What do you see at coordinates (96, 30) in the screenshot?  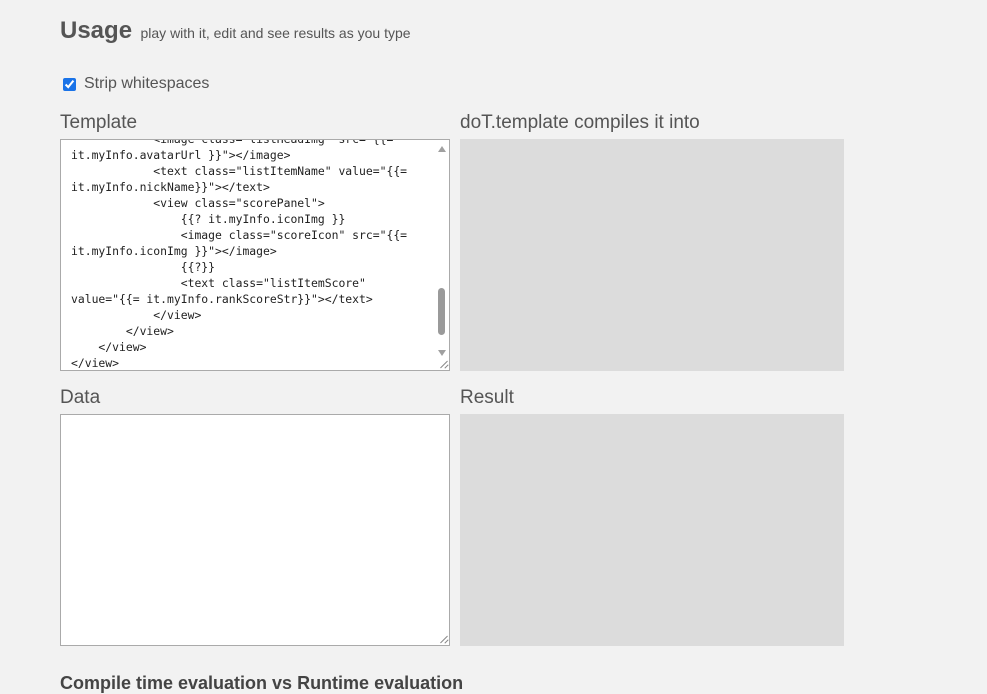 I see `page-title: Usage` at bounding box center [96, 30].